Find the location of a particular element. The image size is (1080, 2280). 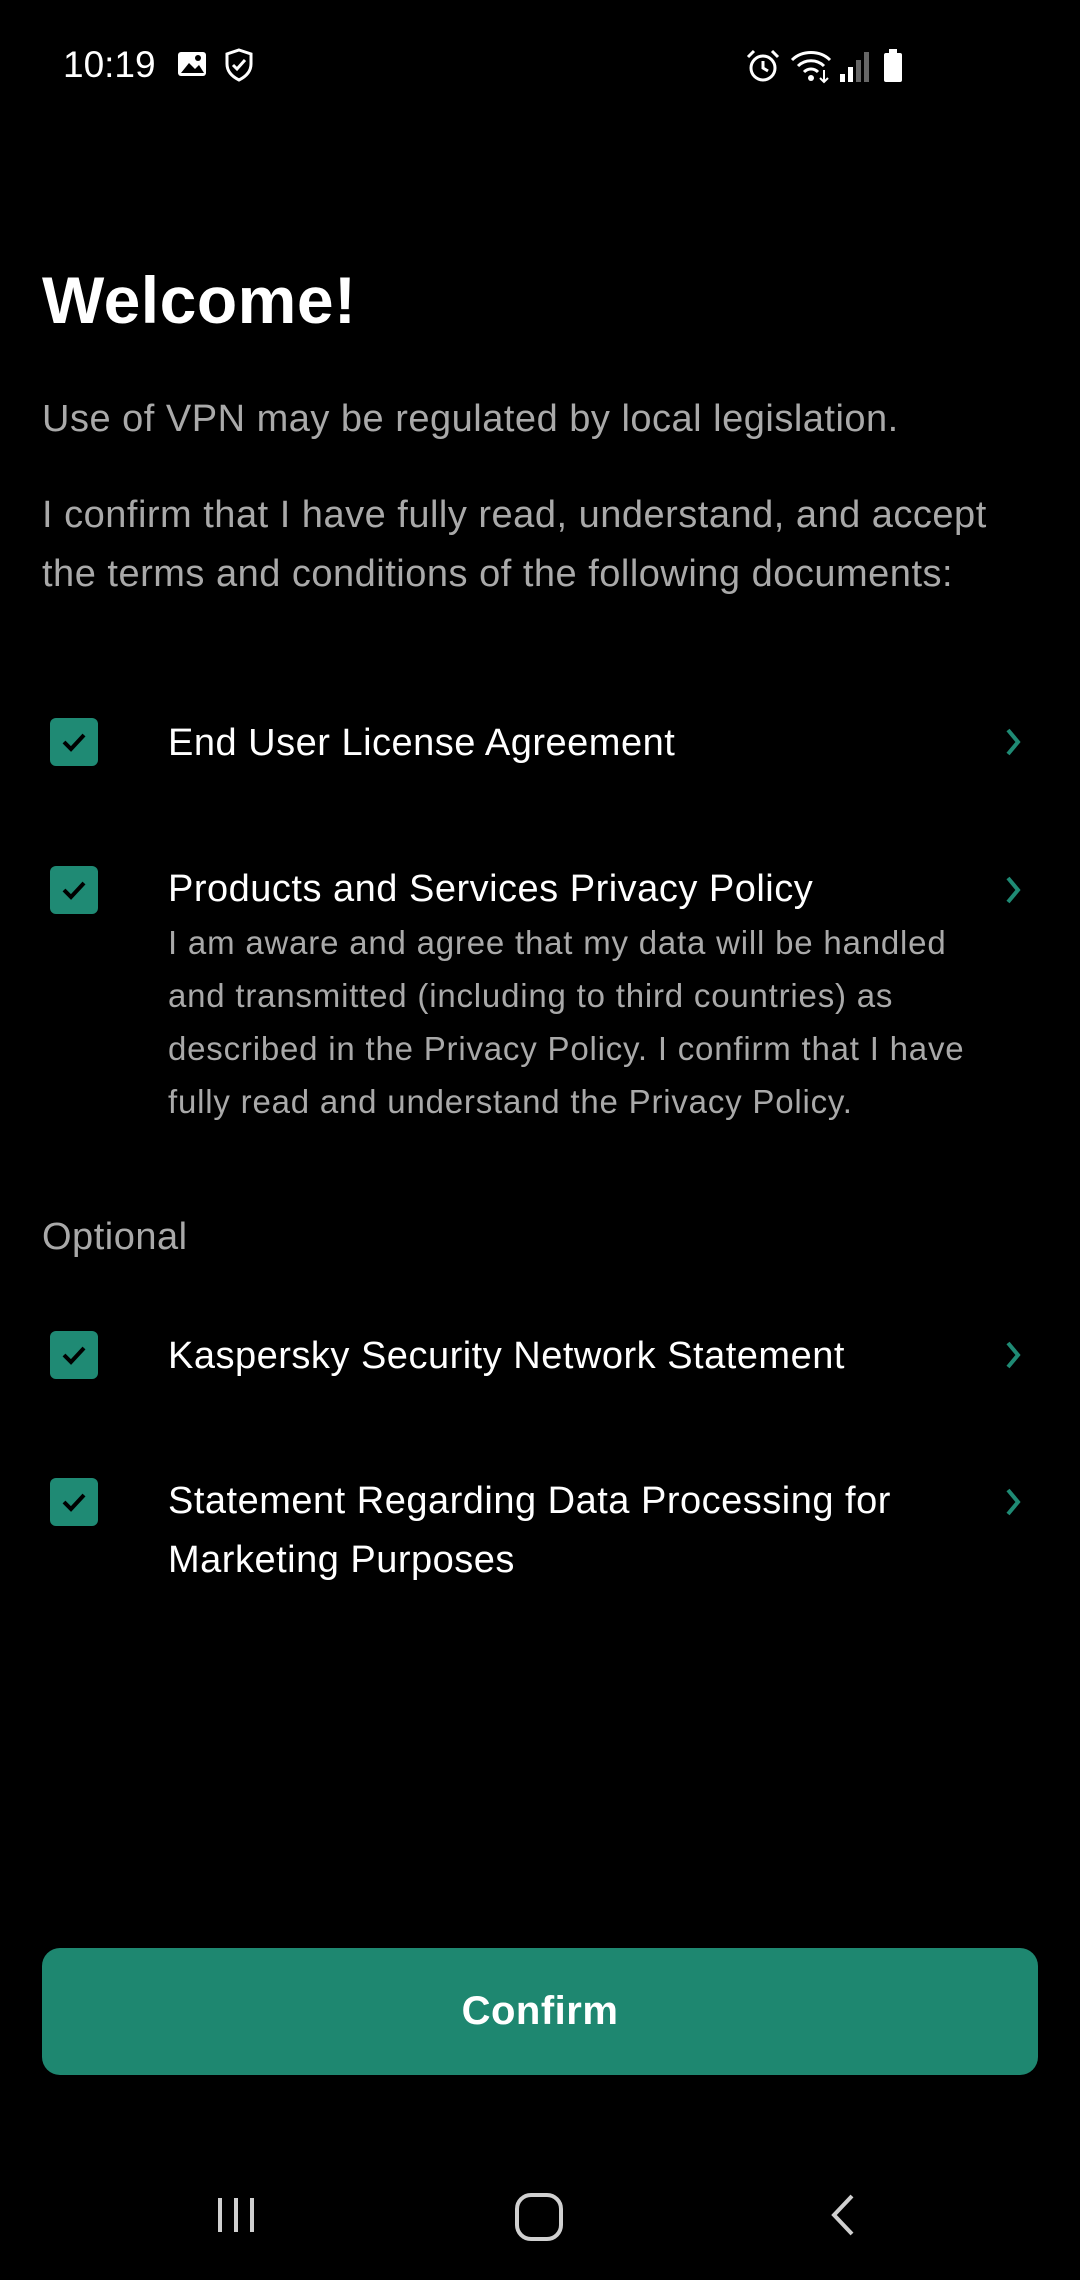

document-label: End User License Agreement is located at coordinates (421, 743).